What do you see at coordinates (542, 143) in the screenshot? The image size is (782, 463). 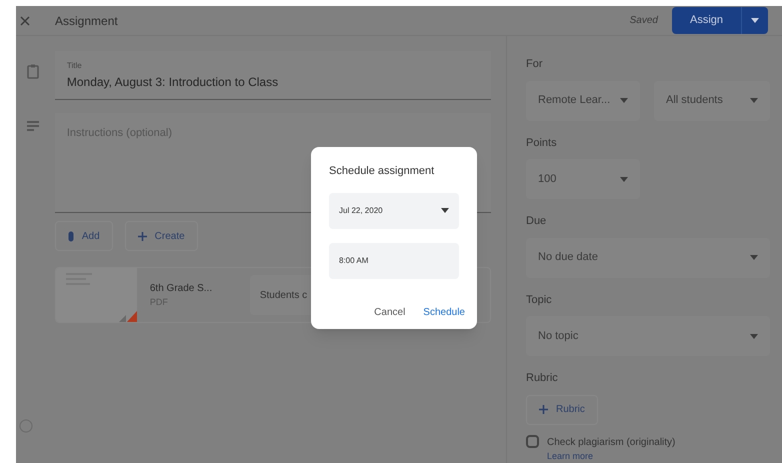 I see `field-label: Points` at bounding box center [542, 143].